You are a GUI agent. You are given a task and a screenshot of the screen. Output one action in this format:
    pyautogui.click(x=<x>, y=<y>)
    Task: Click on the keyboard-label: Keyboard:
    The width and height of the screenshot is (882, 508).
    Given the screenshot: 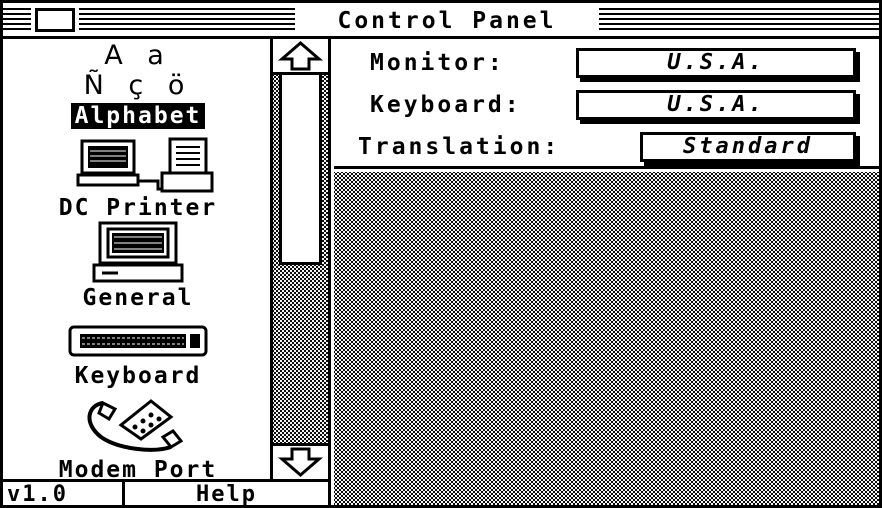 What is the action you would take?
    pyautogui.click(x=446, y=105)
    